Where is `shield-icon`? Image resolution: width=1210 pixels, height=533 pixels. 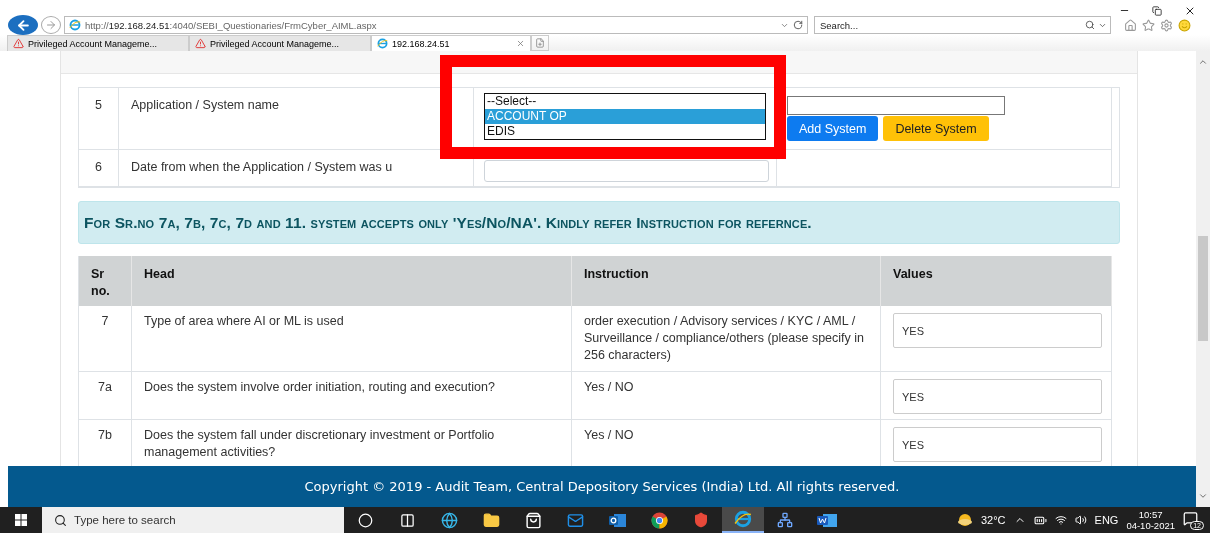 shield-icon is located at coordinates (701, 520).